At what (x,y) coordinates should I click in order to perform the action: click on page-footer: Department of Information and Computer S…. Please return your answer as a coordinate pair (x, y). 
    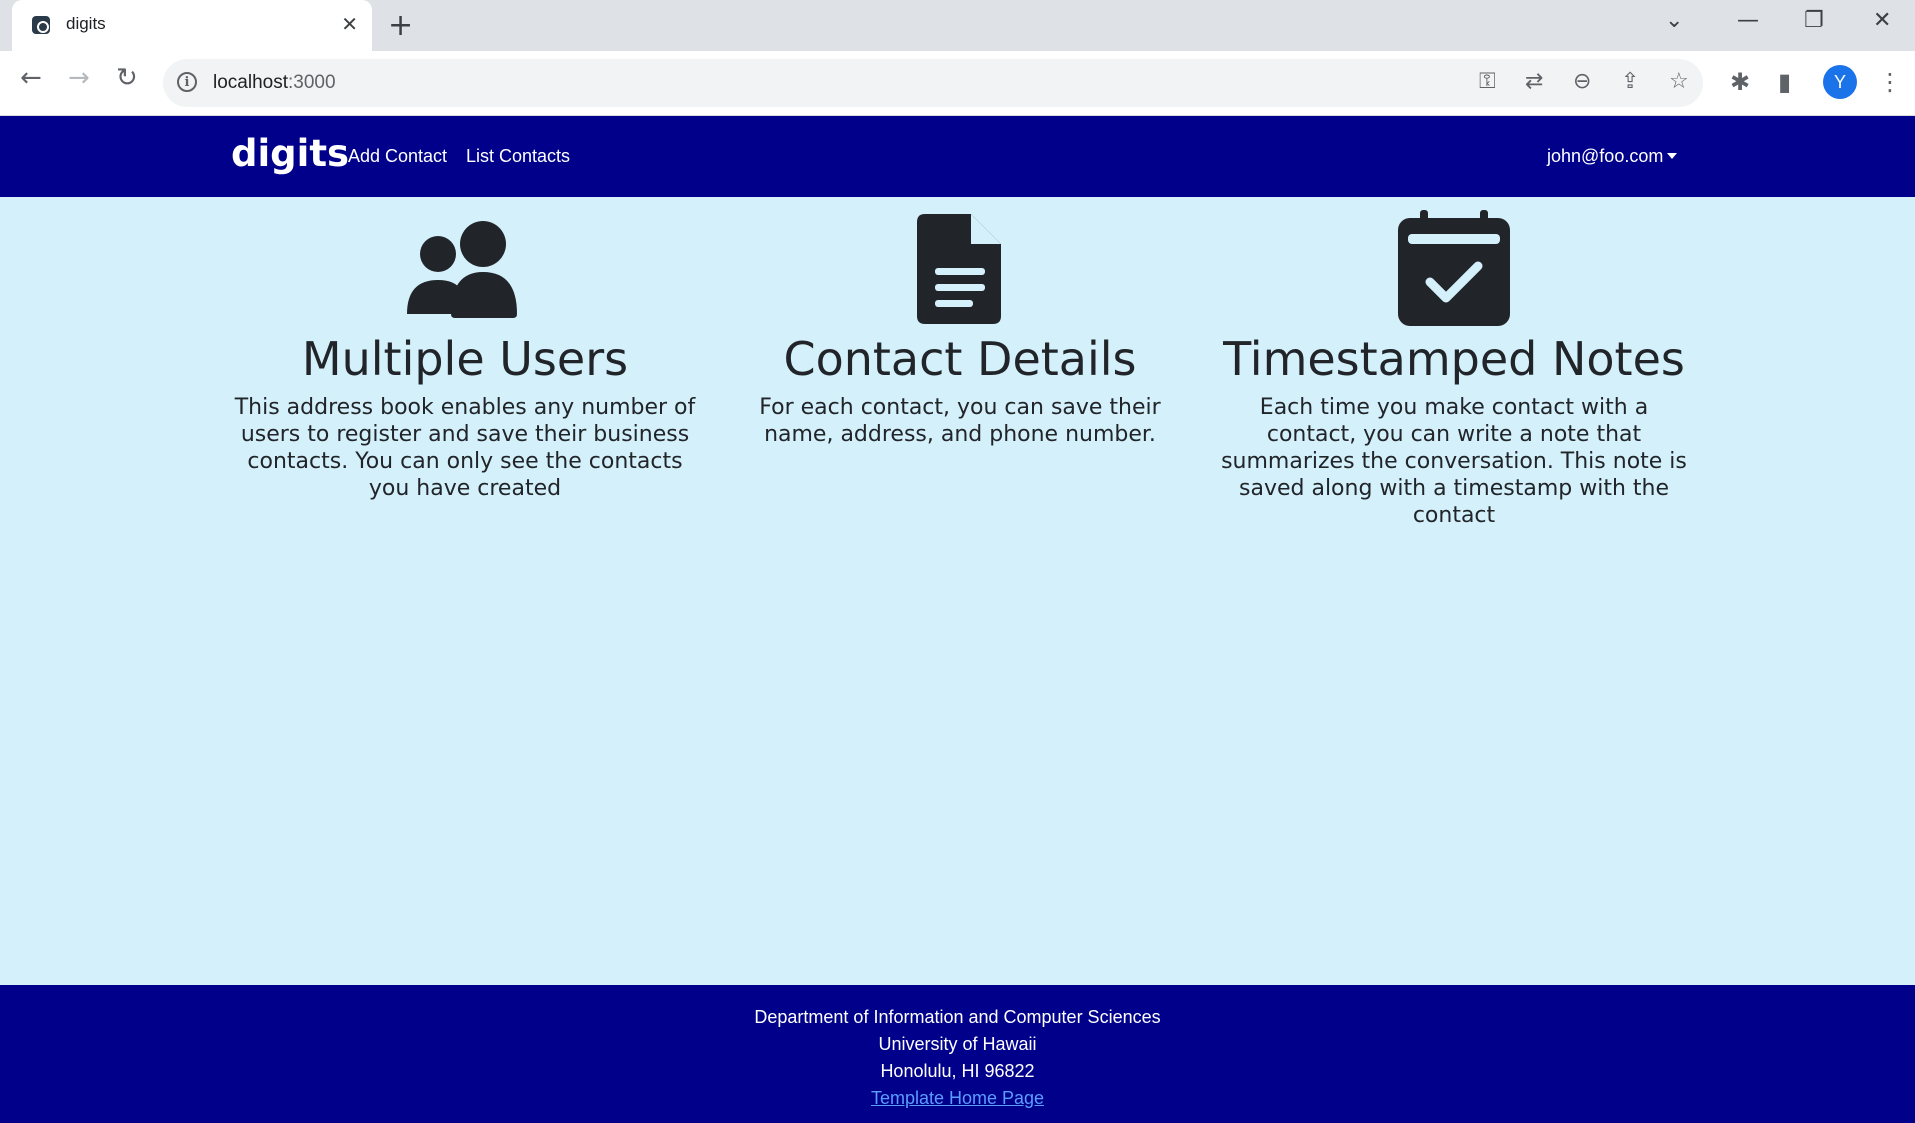
    Looking at the image, I should click on (957, 1054).